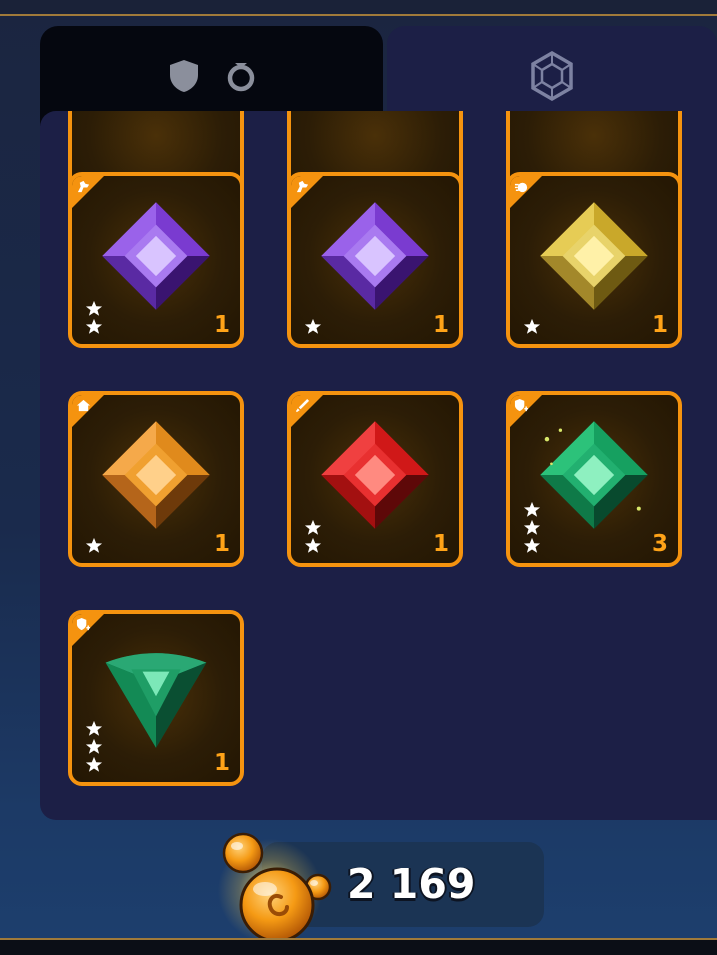 Image resolution: width=717 pixels, height=955 pixels. What do you see at coordinates (411, 884) in the screenshot?
I see `currency-amount: 2 169` at bounding box center [411, 884].